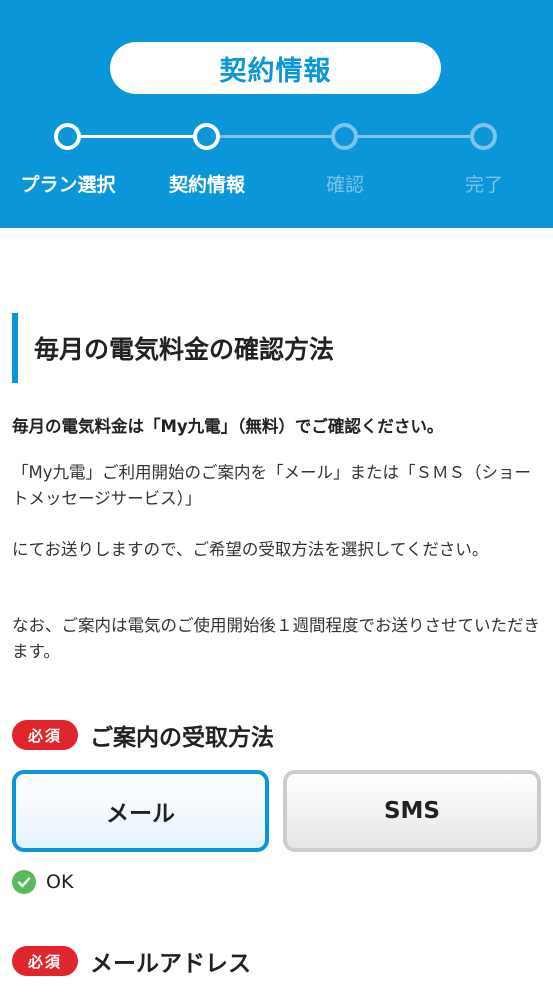 Image resolution: width=553 pixels, height=997 pixels. What do you see at coordinates (412, 811) in the screenshot?
I see `option-sms-button: SMS` at bounding box center [412, 811].